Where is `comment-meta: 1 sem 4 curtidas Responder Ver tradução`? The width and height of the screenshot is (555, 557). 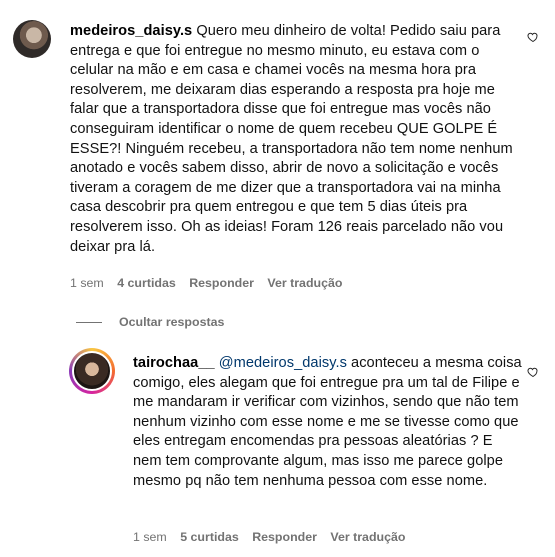 comment-meta: 1 sem 4 curtidas Responder Ver tradução is located at coordinates (211, 283).